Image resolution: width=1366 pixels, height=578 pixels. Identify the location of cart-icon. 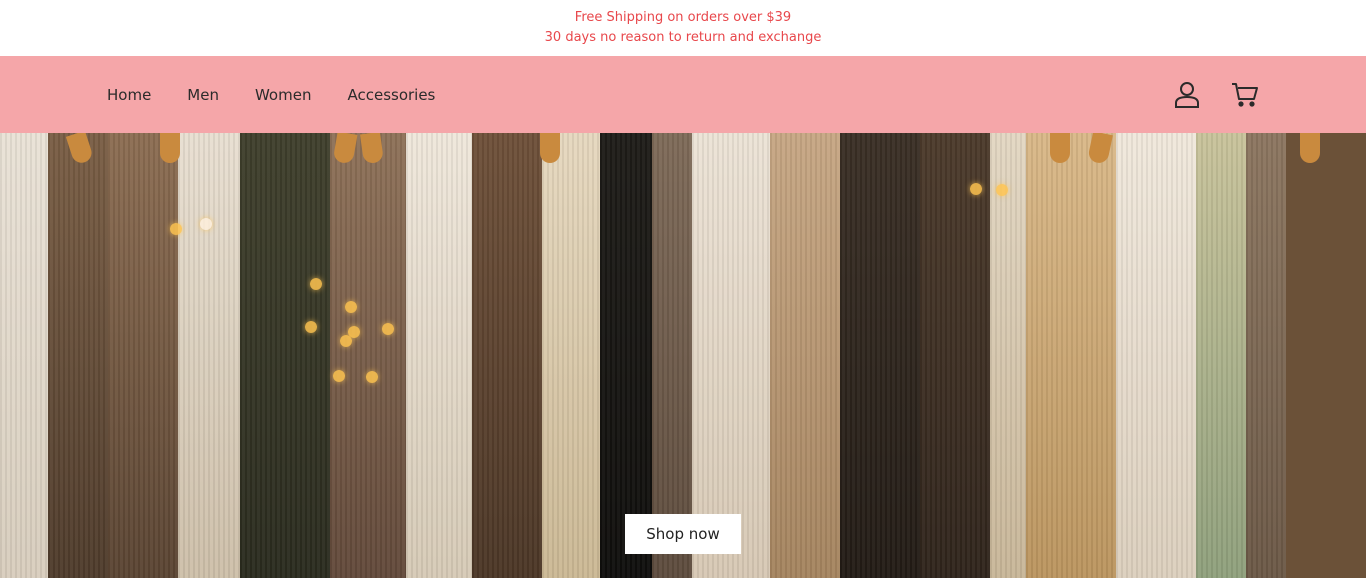
(1245, 95).